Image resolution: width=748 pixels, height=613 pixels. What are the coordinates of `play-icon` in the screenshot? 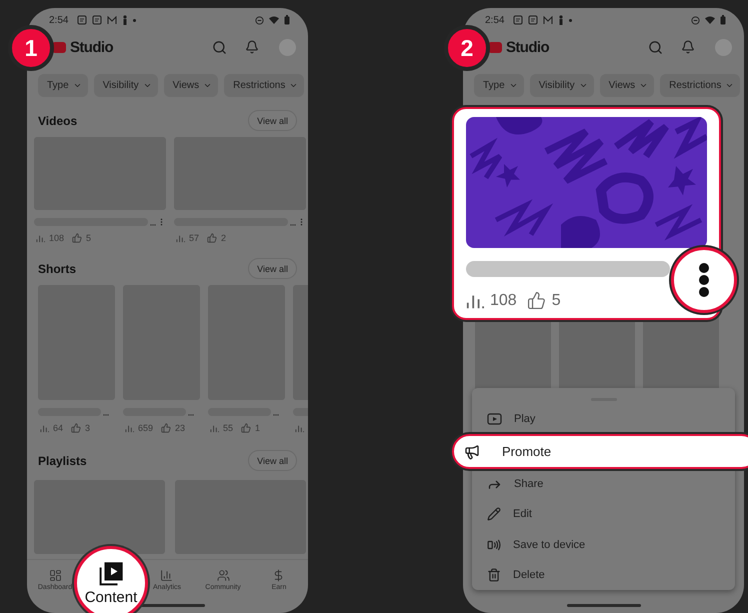 It's located at (494, 418).